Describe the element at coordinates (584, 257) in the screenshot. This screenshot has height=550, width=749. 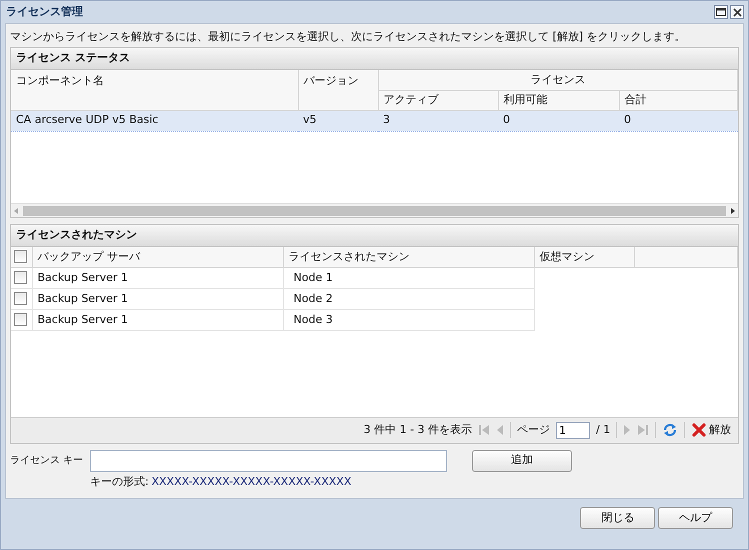
I see `column-header: 仮想マシン` at that location.